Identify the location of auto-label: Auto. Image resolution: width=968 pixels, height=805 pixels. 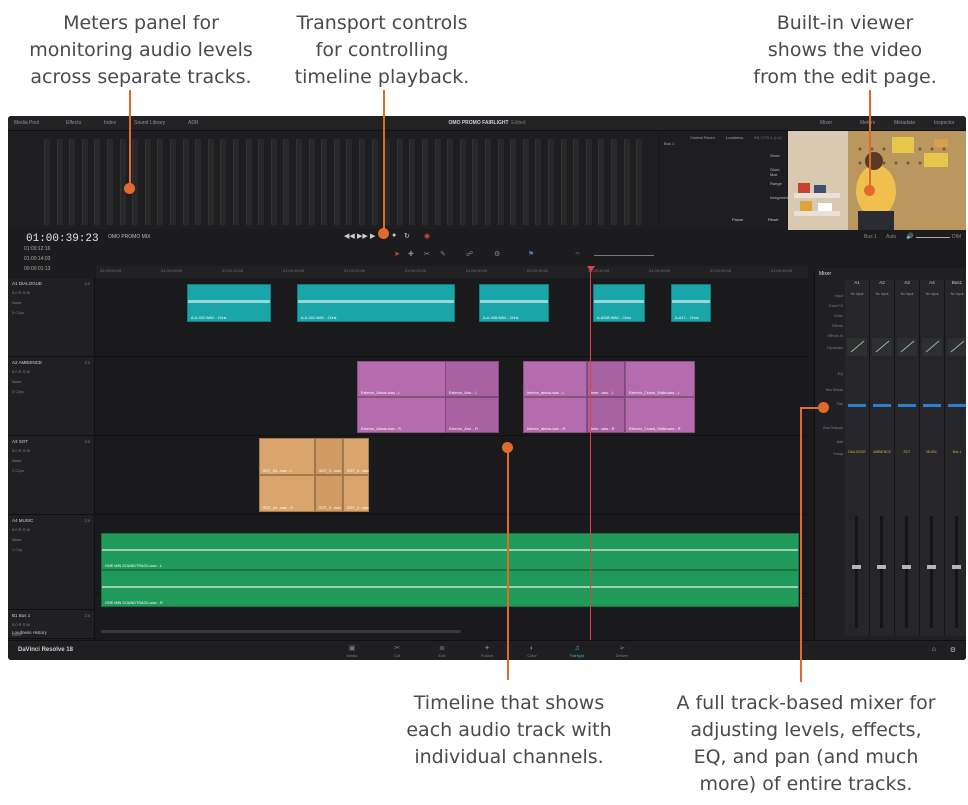
(891, 237).